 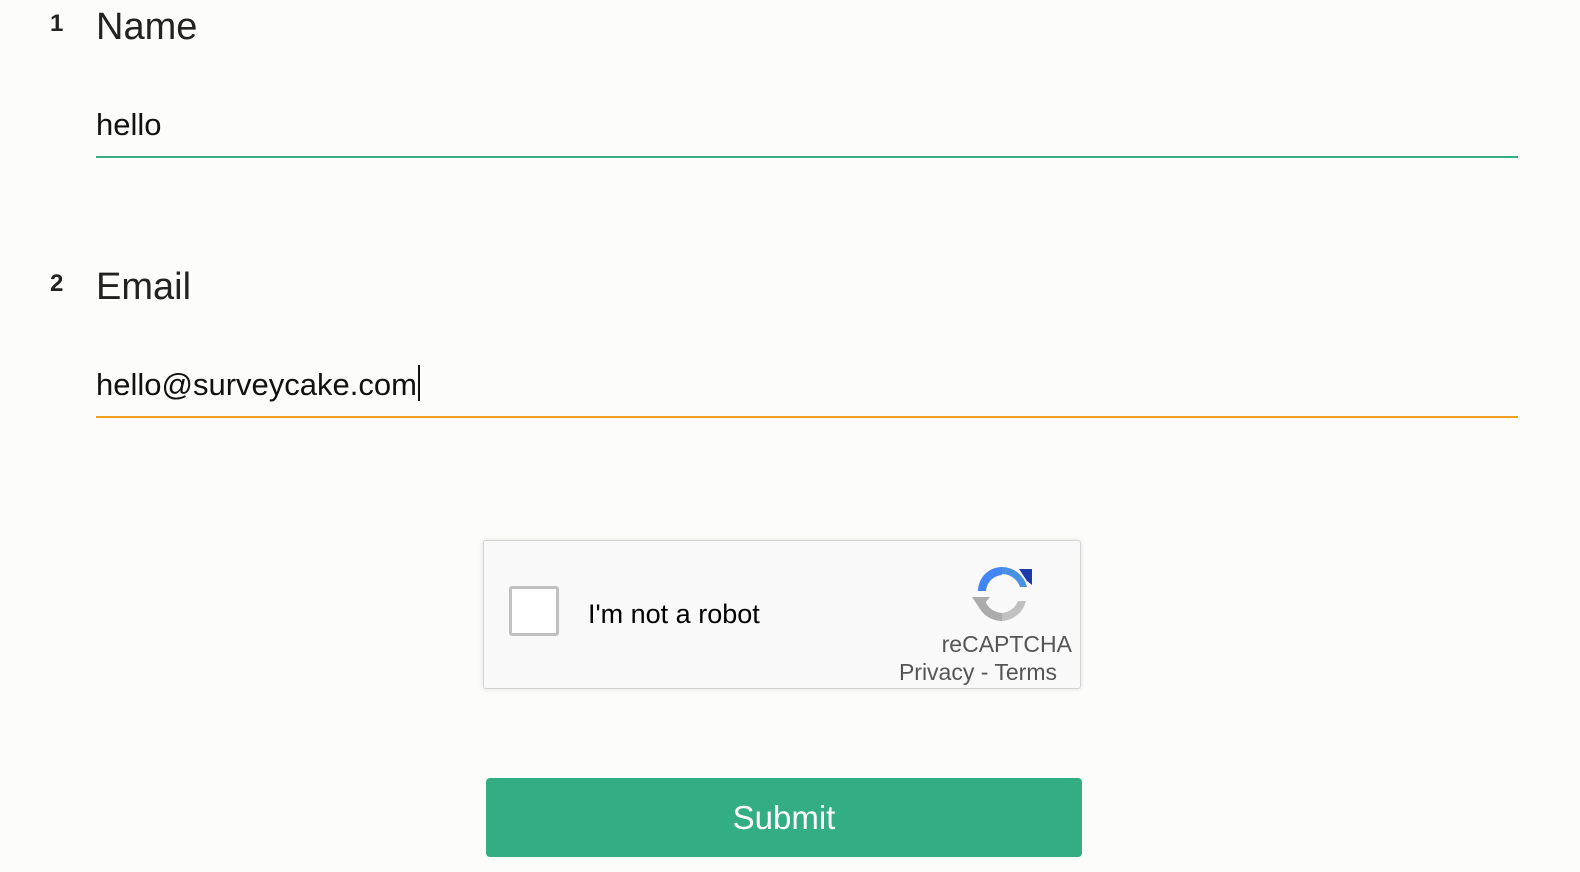 What do you see at coordinates (784, 817) in the screenshot?
I see `submit-button: Submit` at bounding box center [784, 817].